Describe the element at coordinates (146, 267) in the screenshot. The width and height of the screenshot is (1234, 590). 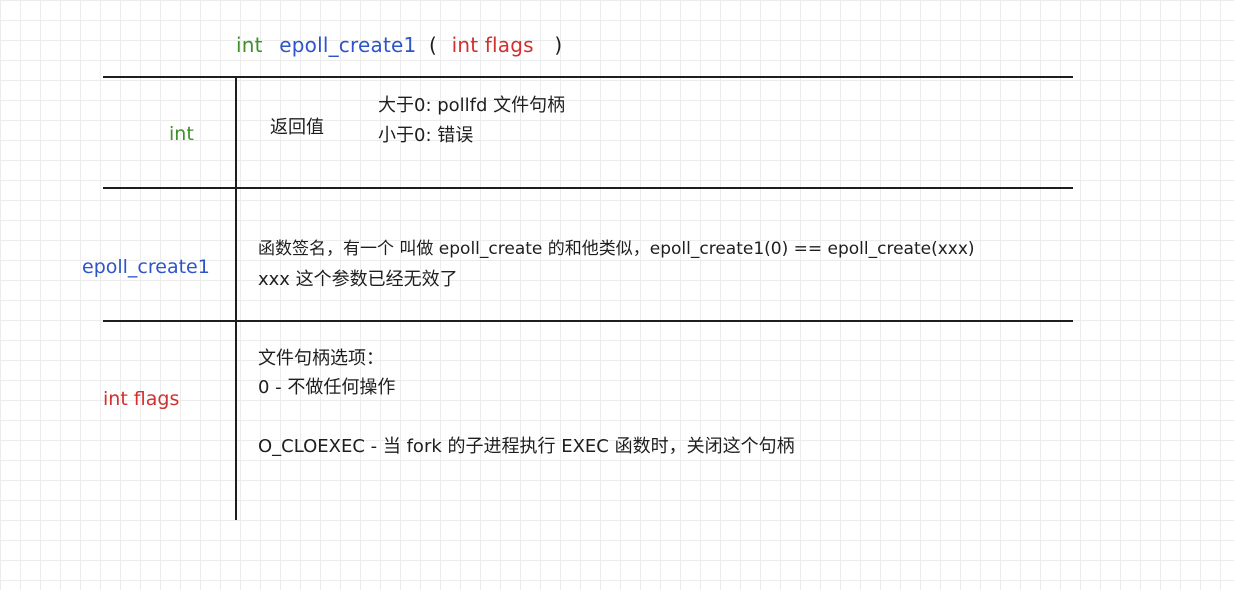
I see `row-label-function-name: epoll_create1` at that location.